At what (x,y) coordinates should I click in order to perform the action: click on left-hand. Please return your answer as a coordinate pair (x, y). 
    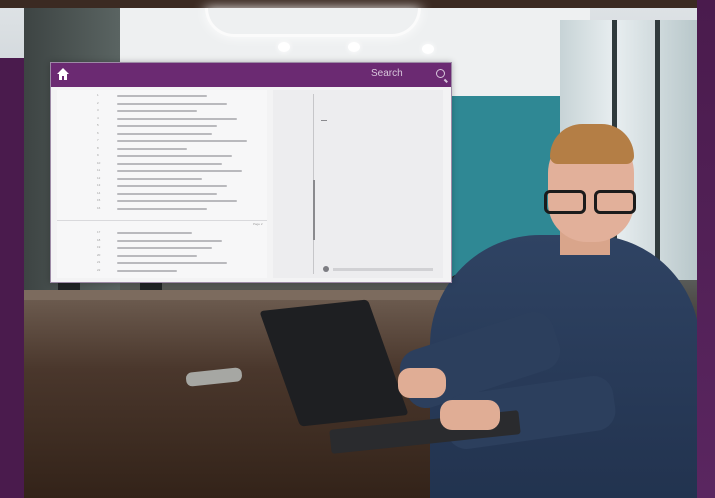
    Looking at the image, I should click on (422, 383).